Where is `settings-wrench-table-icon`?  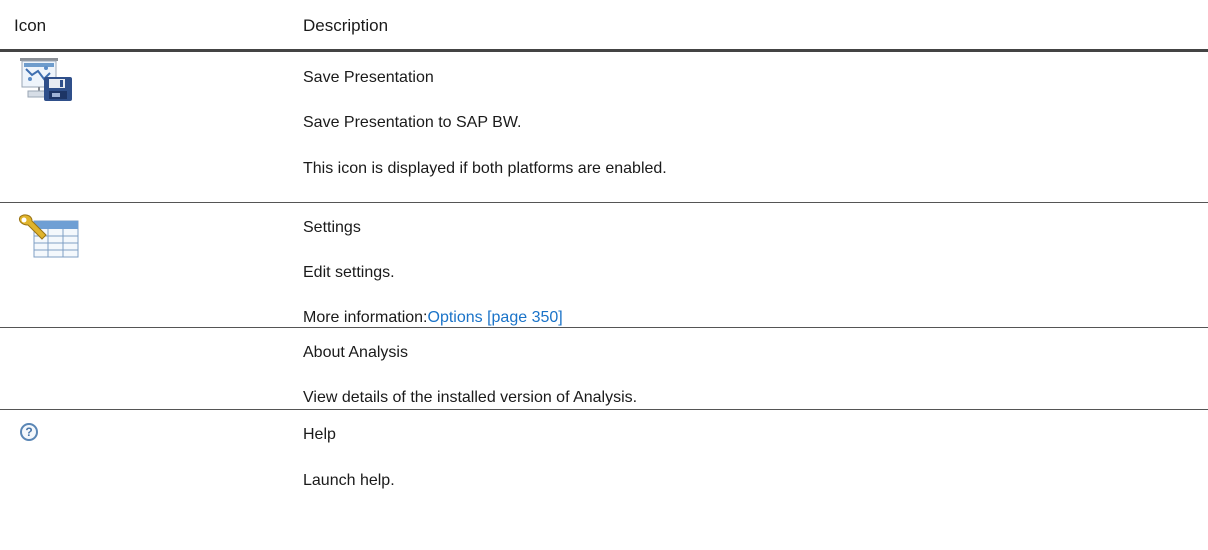 settings-wrench-table-icon is located at coordinates (48, 236).